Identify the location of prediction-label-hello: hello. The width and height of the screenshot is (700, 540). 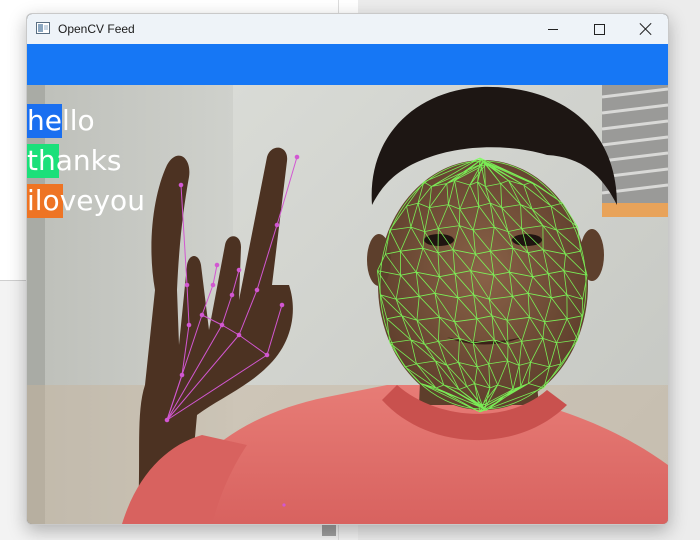
(61, 120).